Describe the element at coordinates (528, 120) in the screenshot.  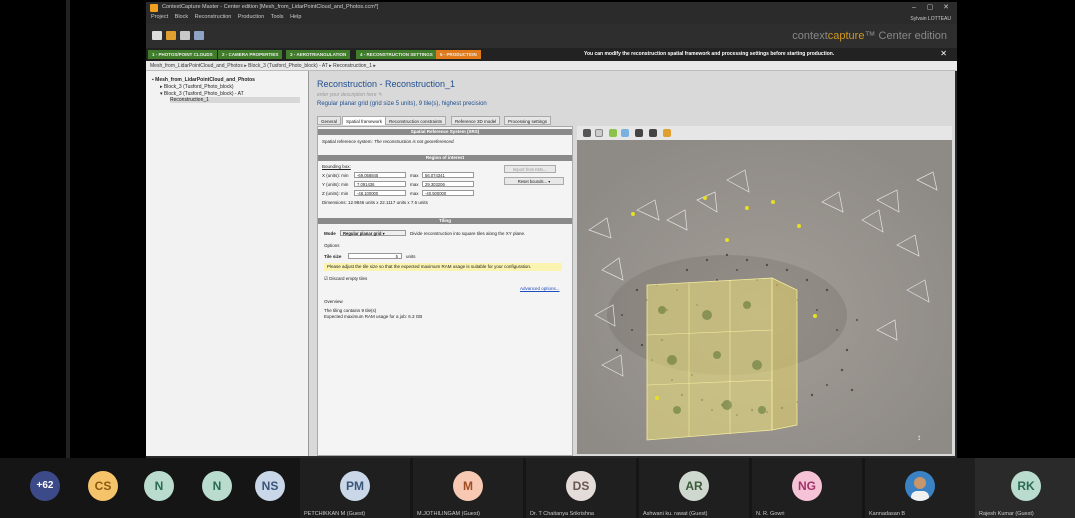
I see `tab-processing-settings: Processing settings` at that location.